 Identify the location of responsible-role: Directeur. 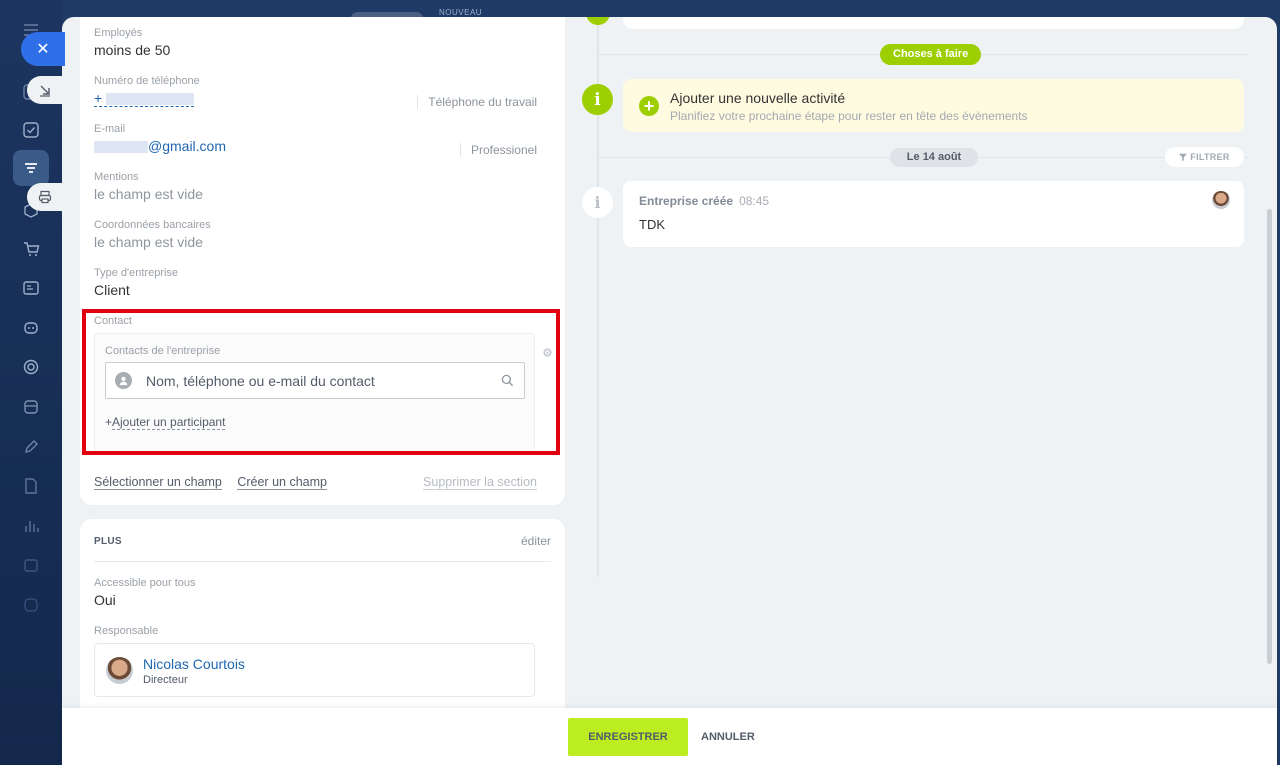
(165, 680).